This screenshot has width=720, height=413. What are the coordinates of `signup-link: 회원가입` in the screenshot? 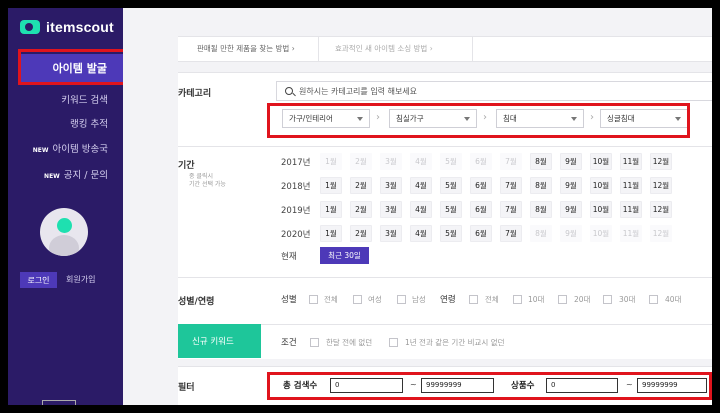 It's located at (80, 280).